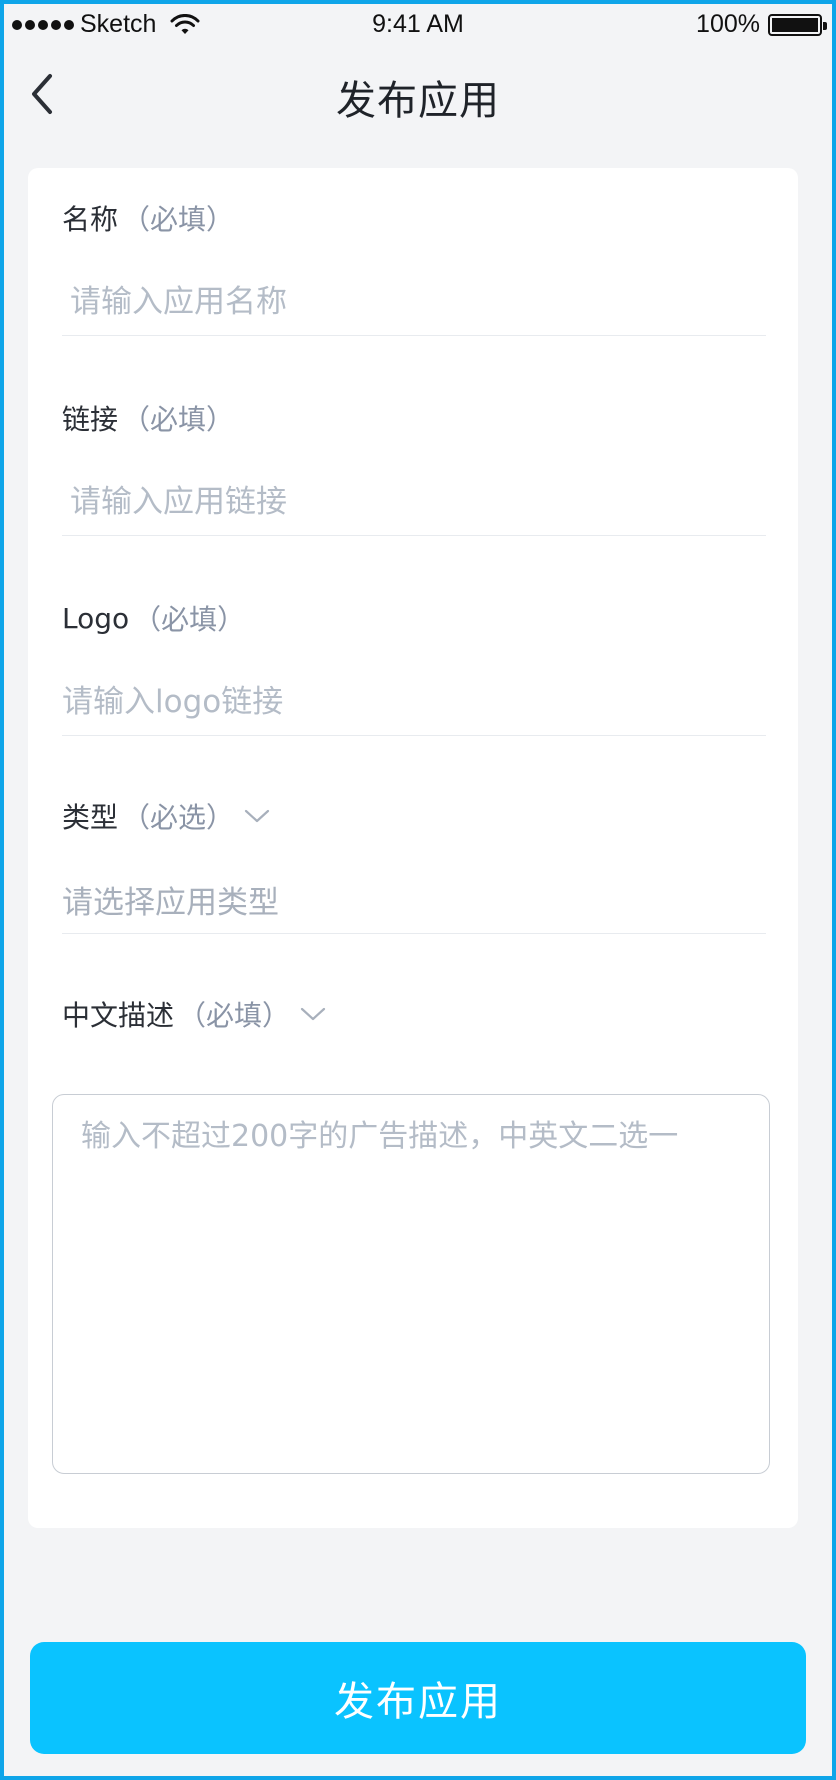 This screenshot has width=836, height=1780. I want to click on name-label-row: 名称 （必填）, so click(414, 218).